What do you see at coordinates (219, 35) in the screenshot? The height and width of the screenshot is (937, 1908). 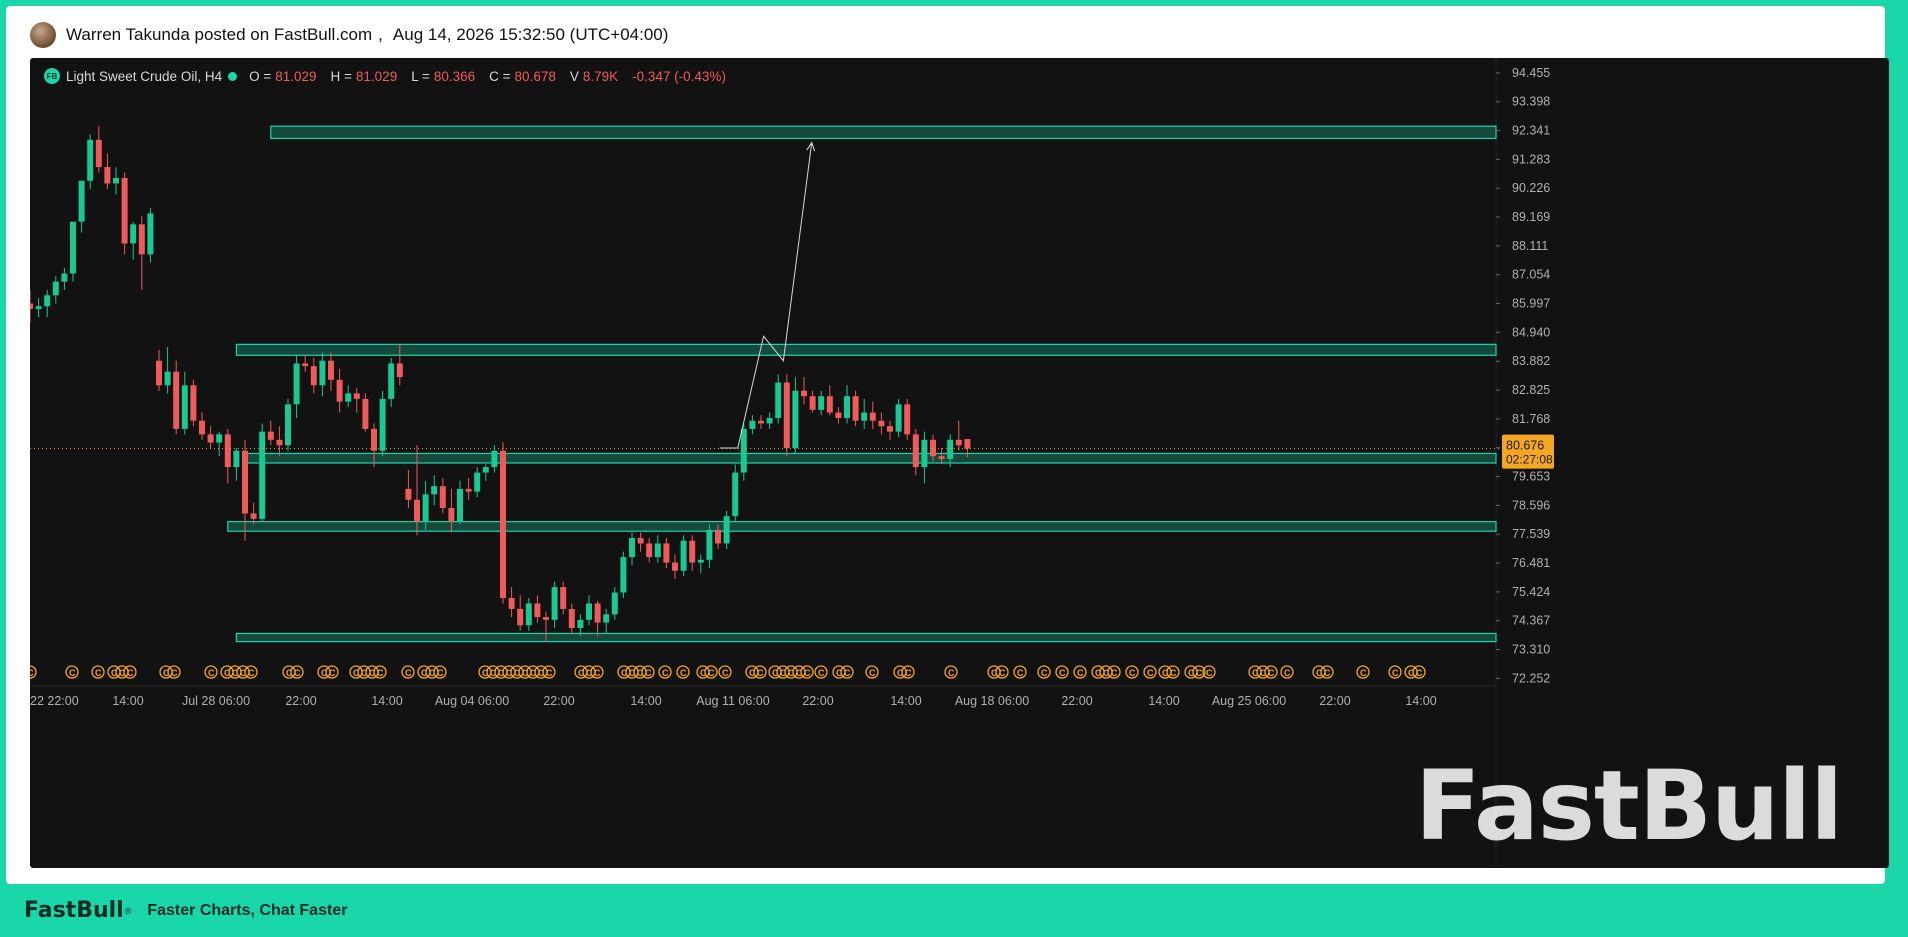 I see `post-author: Warren Takunda posted on FastBull.com` at bounding box center [219, 35].